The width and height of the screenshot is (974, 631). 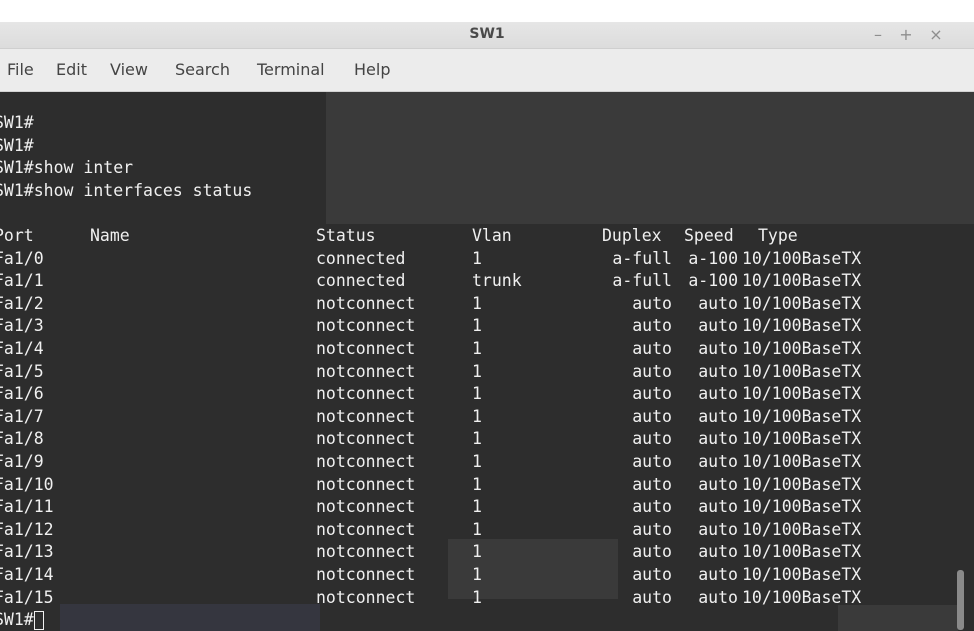 What do you see at coordinates (202, 69) in the screenshot?
I see `menu-search: Search` at bounding box center [202, 69].